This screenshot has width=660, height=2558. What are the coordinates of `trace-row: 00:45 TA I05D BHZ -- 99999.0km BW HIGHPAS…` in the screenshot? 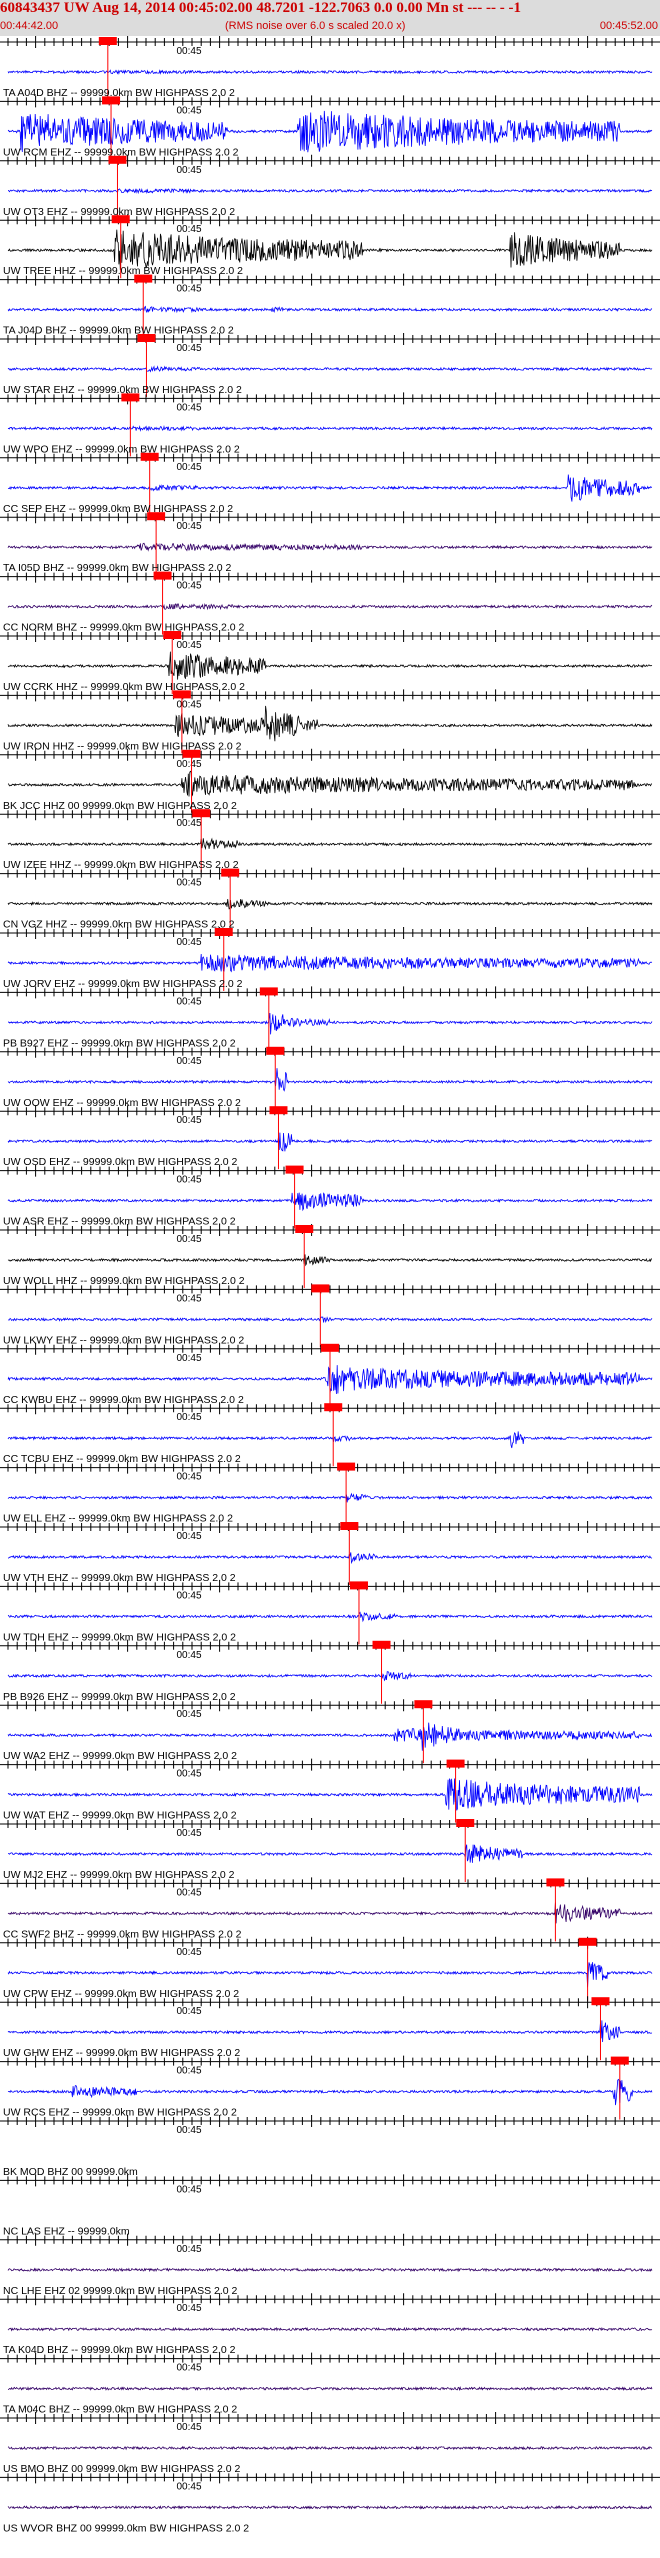 It's located at (330, 543).